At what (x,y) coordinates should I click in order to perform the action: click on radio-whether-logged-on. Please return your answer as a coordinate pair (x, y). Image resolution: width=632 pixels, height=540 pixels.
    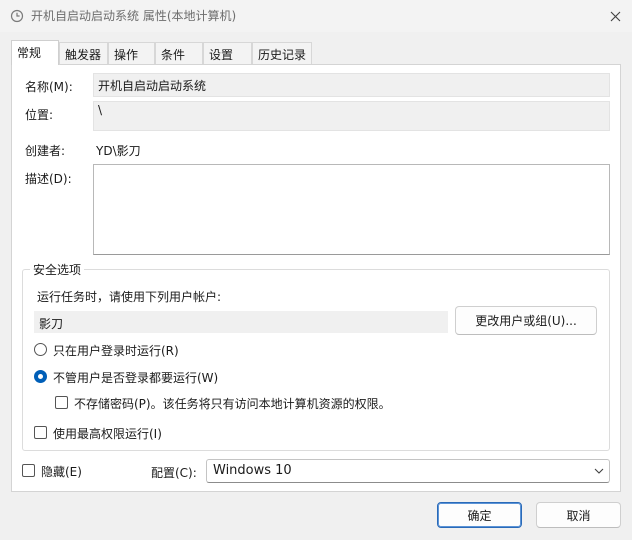
    Looking at the image, I should click on (40, 376).